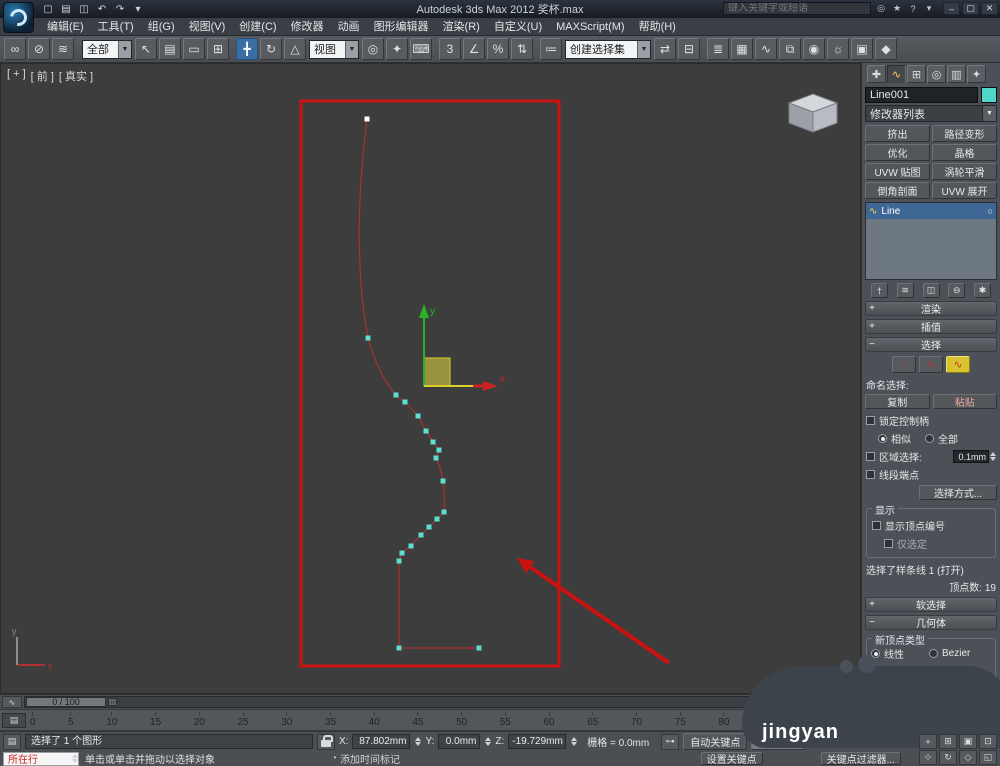 The width and height of the screenshot is (1000, 766). What do you see at coordinates (146, 49) in the screenshot?
I see `select-object-icon: ↖` at bounding box center [146, 49].